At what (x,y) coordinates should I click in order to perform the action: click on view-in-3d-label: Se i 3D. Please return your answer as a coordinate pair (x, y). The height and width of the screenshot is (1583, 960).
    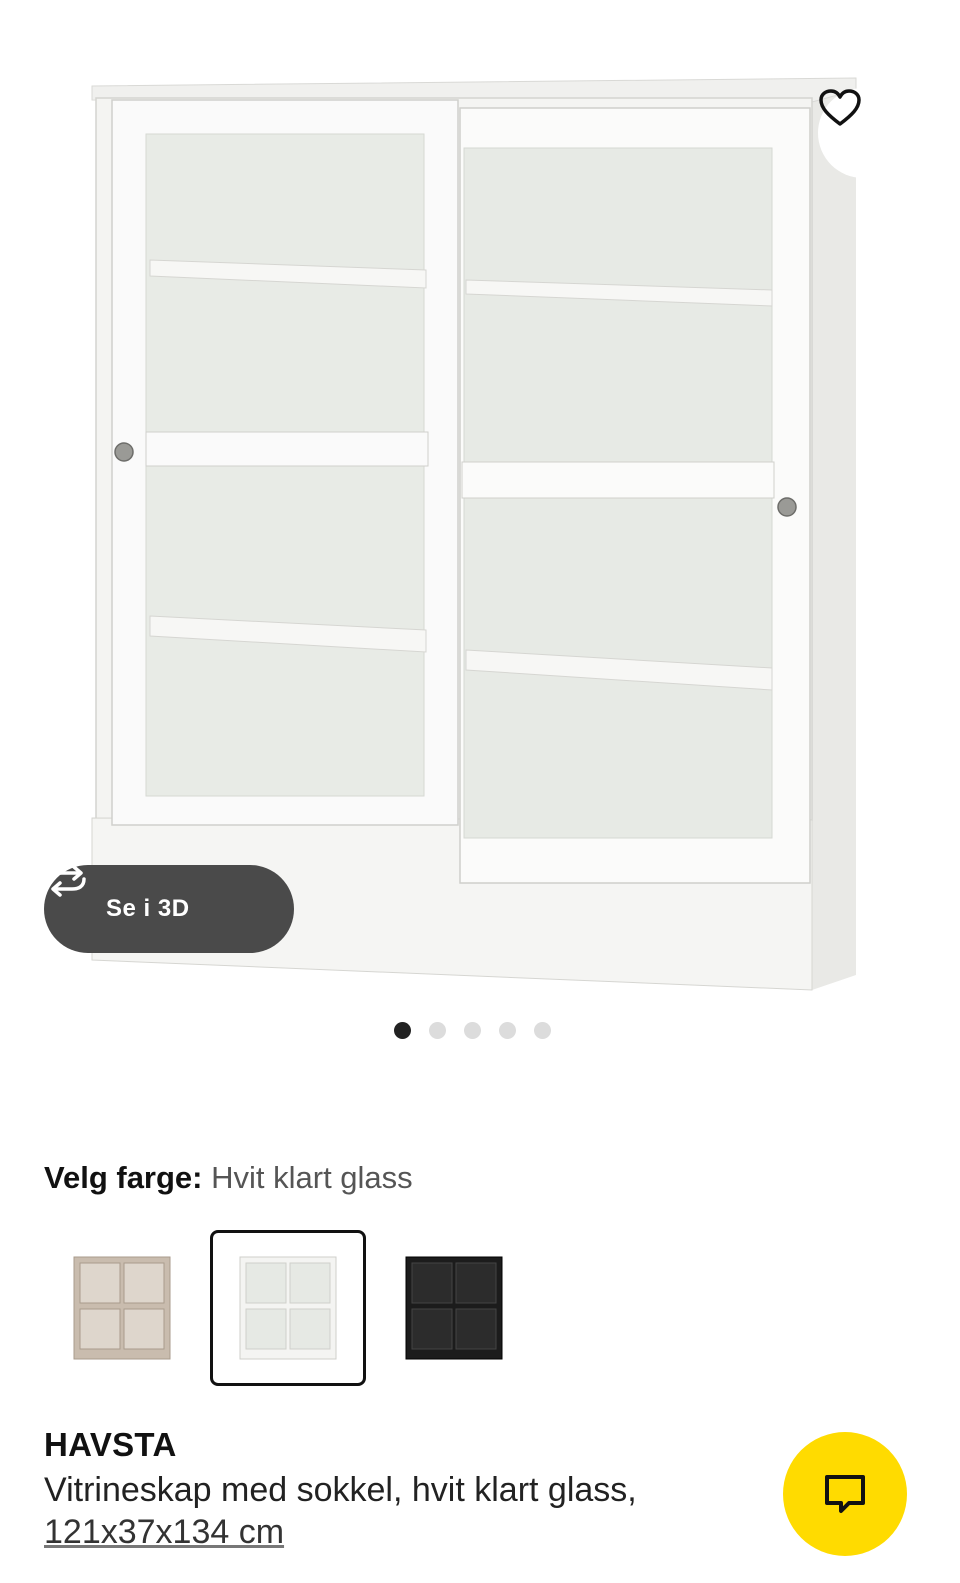
    Looking at the image, I should click on (148, 908).